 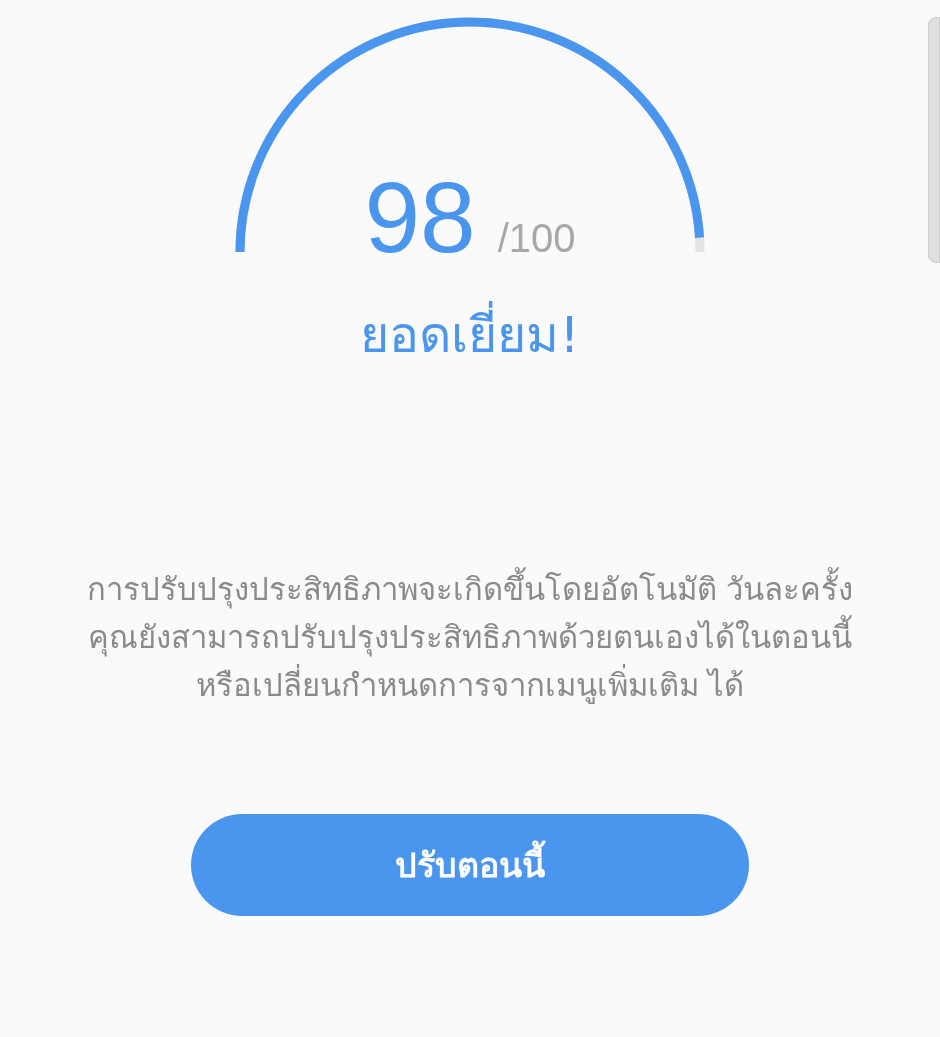 What do you see at coordinates (420, 217) in the screenshot?
I see `score-value: 98` at bounding box center [420, 217].